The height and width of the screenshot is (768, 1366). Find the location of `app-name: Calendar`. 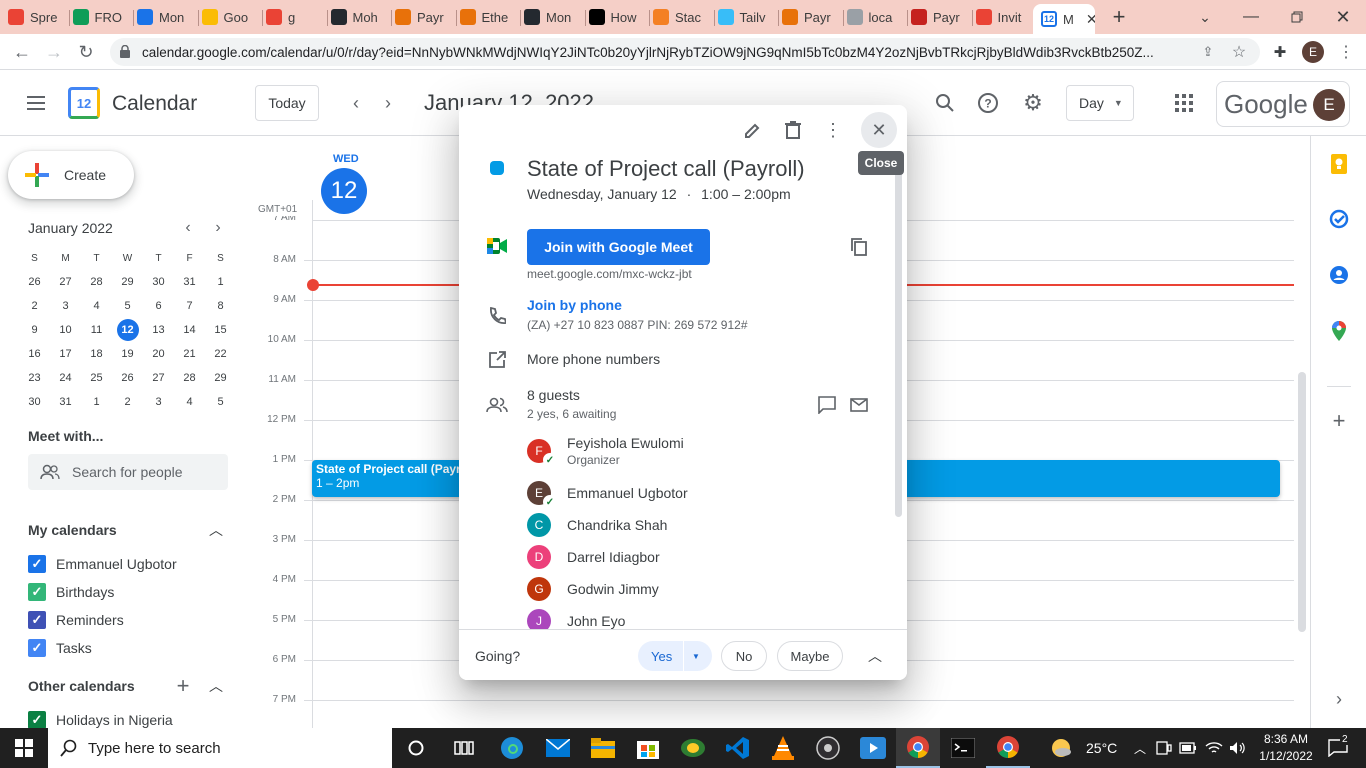

app-name: Calendar is located at coordinates (154, 104).